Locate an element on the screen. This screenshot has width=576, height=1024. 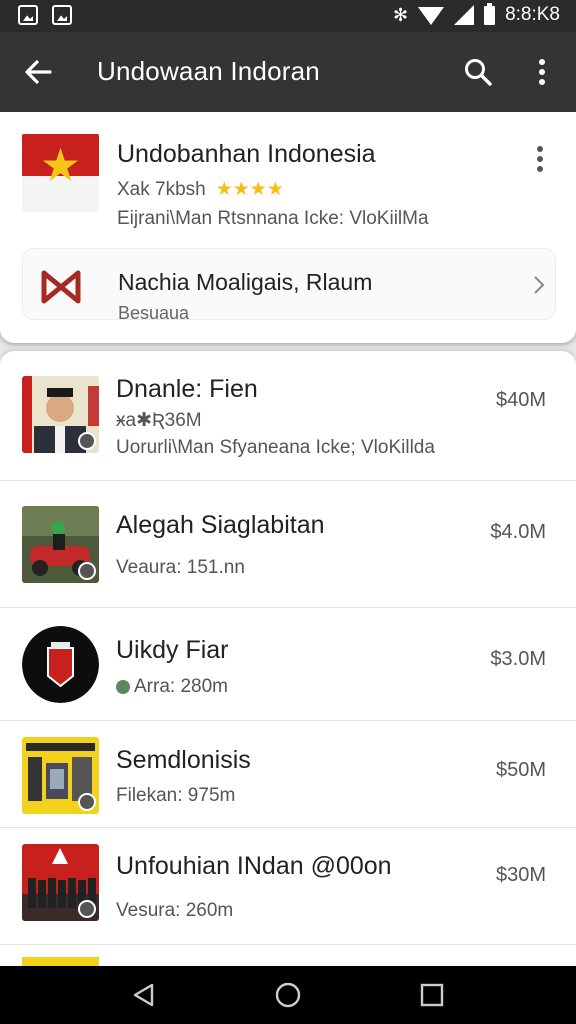
item-meta: Veaura: 151.nn is located at coordinates (180, 567).